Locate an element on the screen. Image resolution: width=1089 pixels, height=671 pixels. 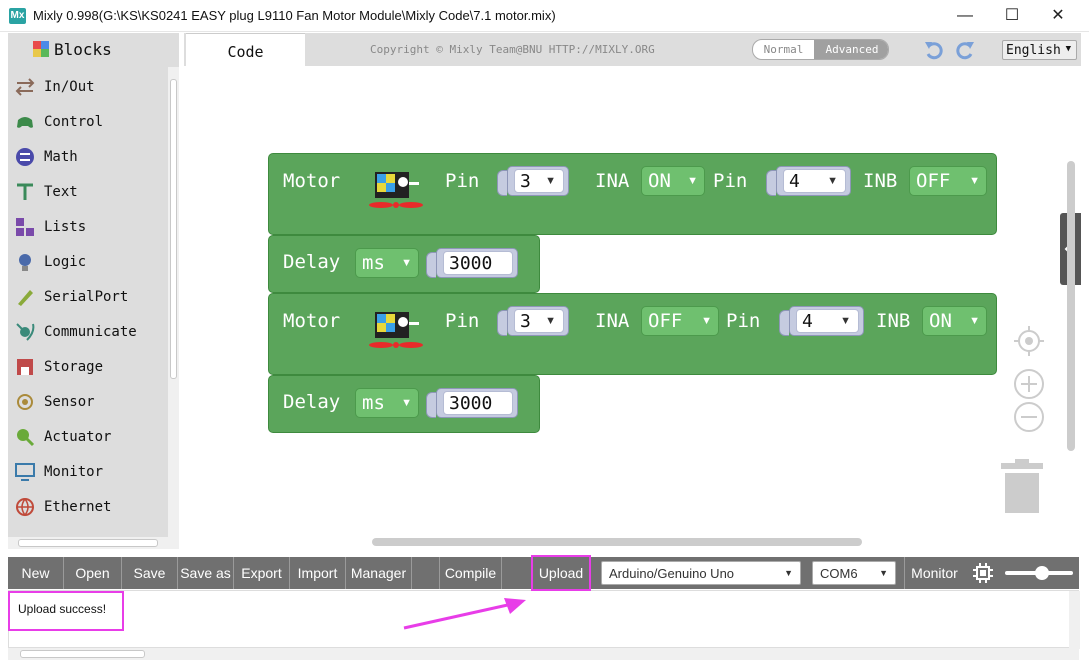
inb-dropdown: ON ▼ is located at coordinates (954, 321).